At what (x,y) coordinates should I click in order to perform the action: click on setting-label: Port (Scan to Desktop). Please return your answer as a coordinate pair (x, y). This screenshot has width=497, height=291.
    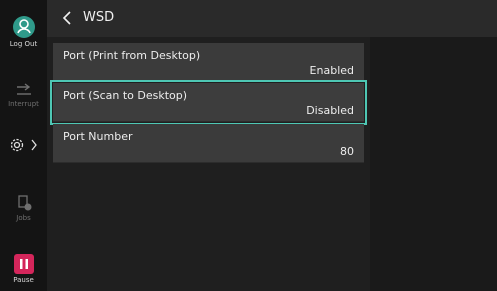
    Looking at the image, I should click on (125, 95).